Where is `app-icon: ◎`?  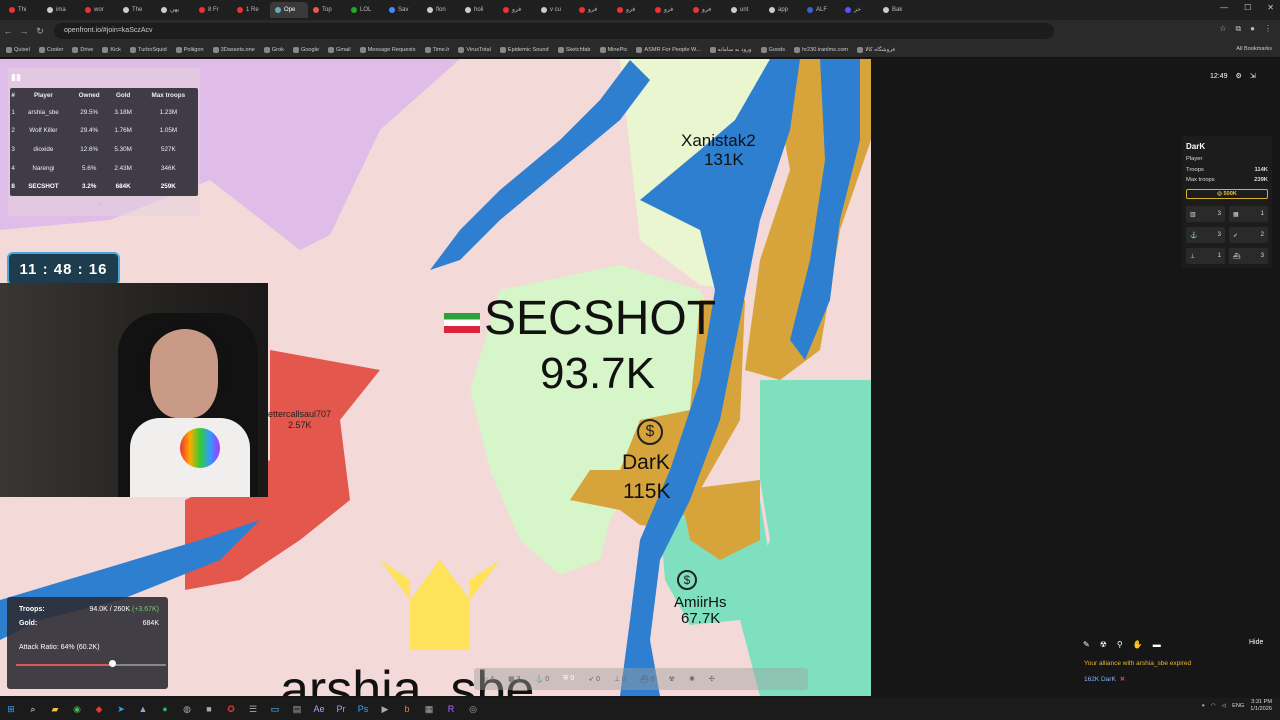 app-icon: ◎ is located at coordinates (473, 709).